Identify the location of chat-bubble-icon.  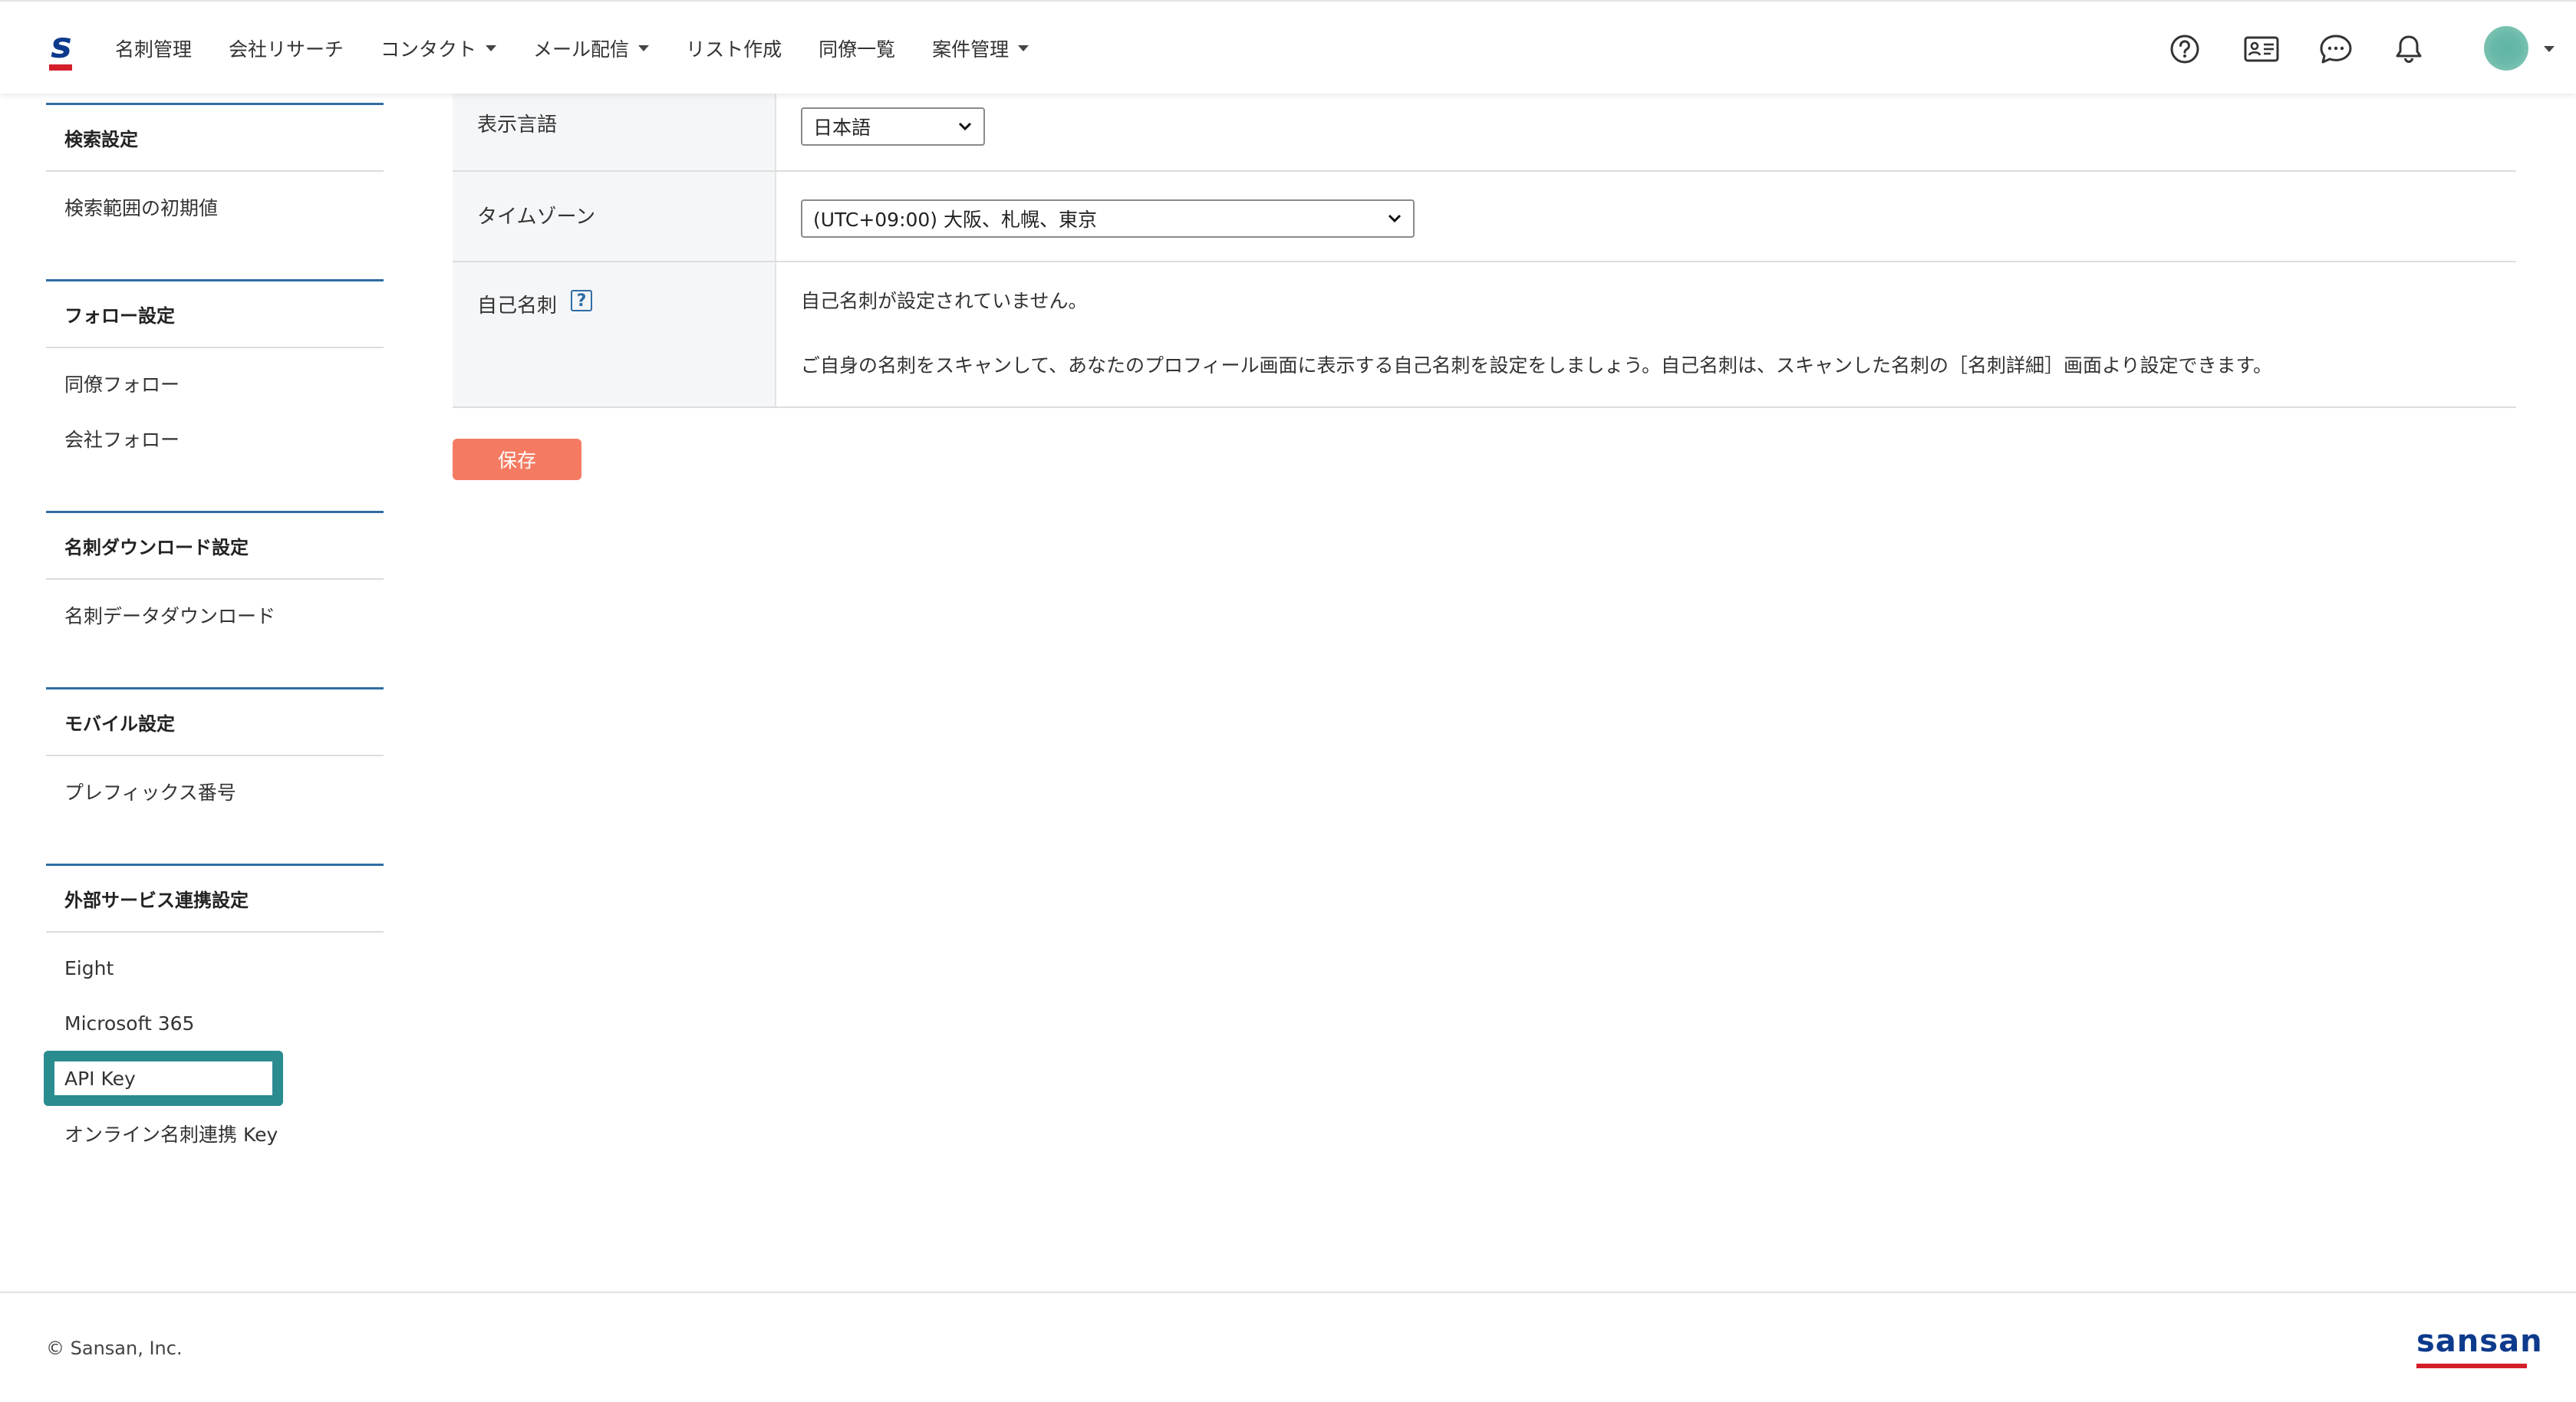
(2336, 49).